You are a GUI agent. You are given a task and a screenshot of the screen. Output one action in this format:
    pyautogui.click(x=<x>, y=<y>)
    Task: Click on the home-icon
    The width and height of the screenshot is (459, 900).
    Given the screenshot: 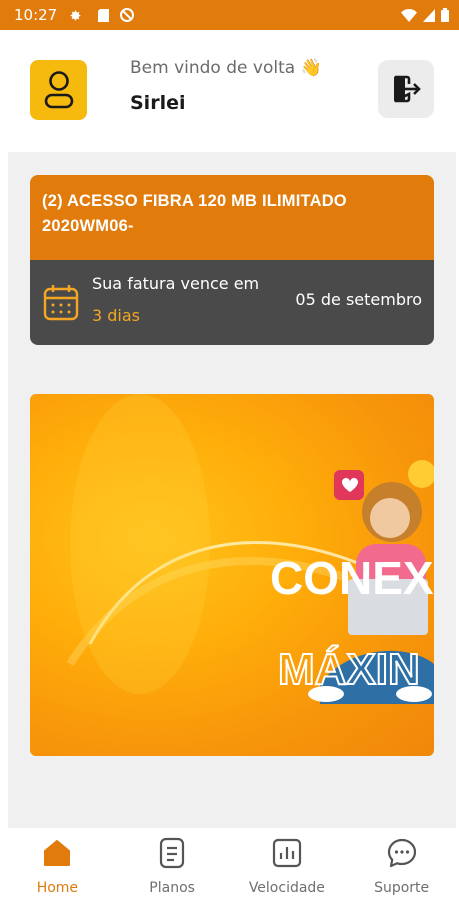 What is the action you would take?
    pyautogui.click(x=57, y=853)
    